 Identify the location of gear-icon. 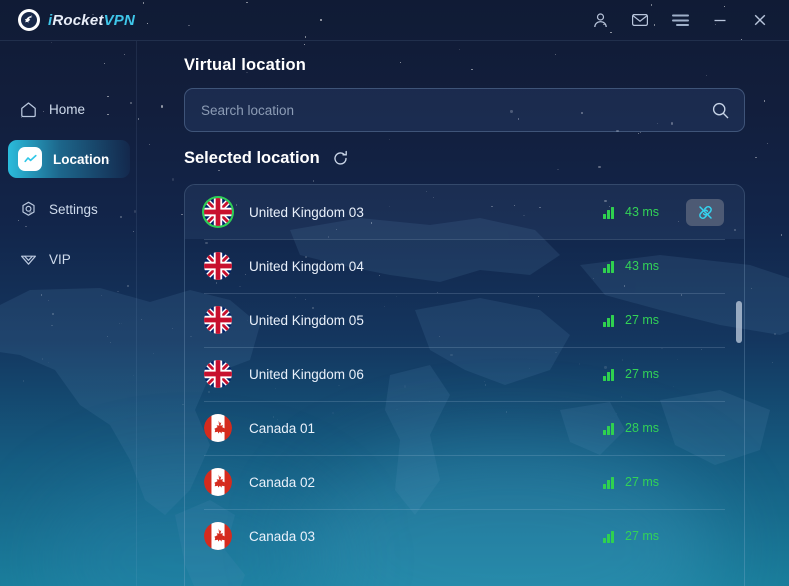
(28, 209).